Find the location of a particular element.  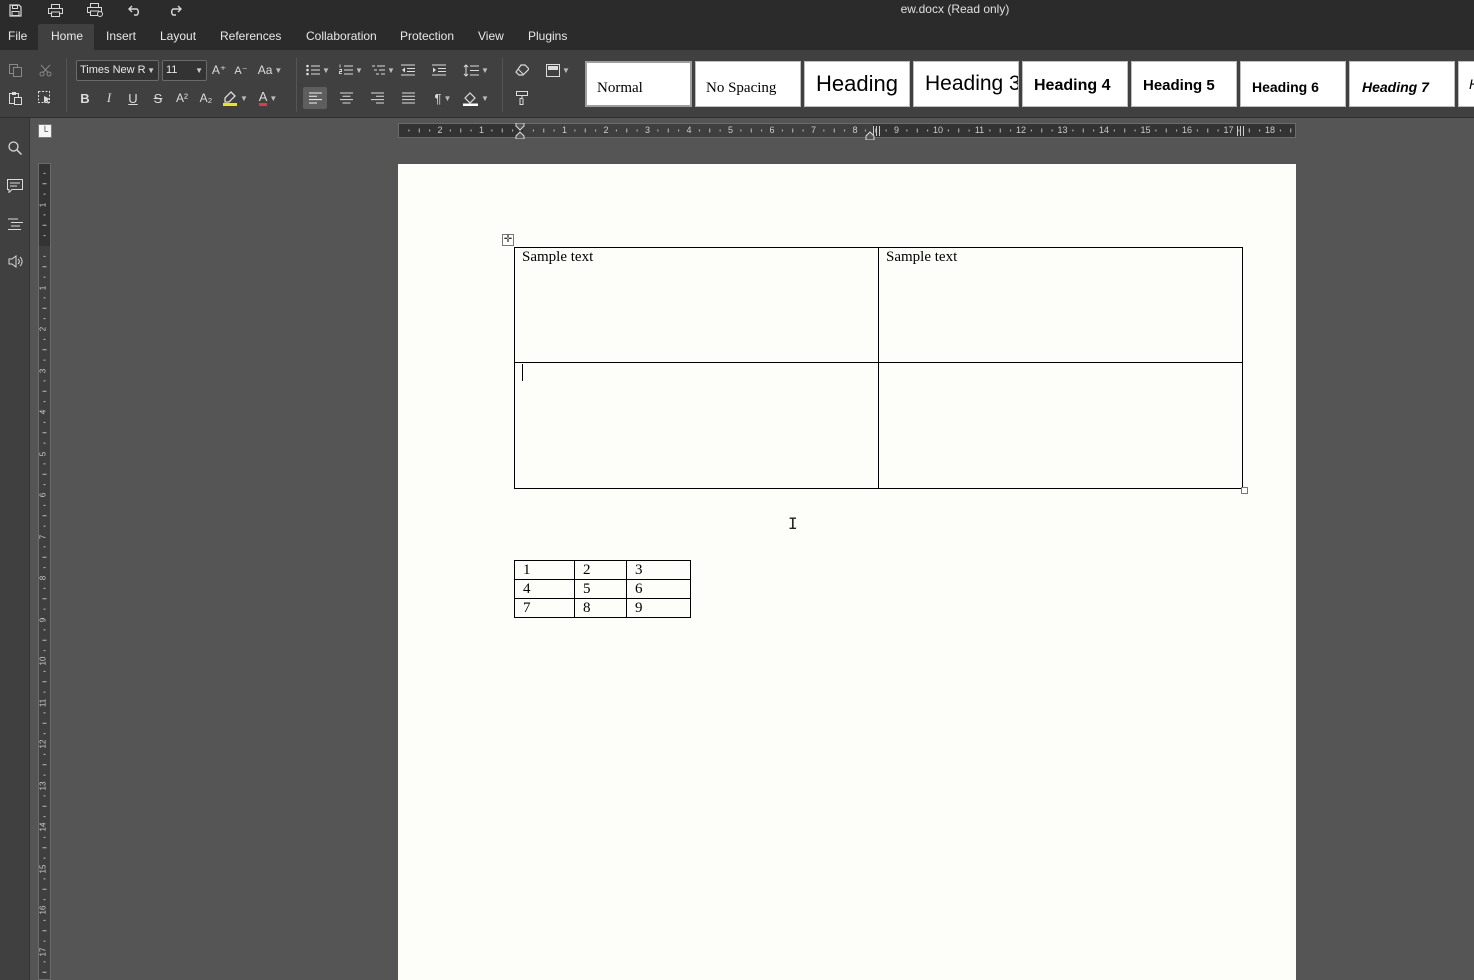

style-no-spacing: No Spacing is located at coordinates (748, 84).